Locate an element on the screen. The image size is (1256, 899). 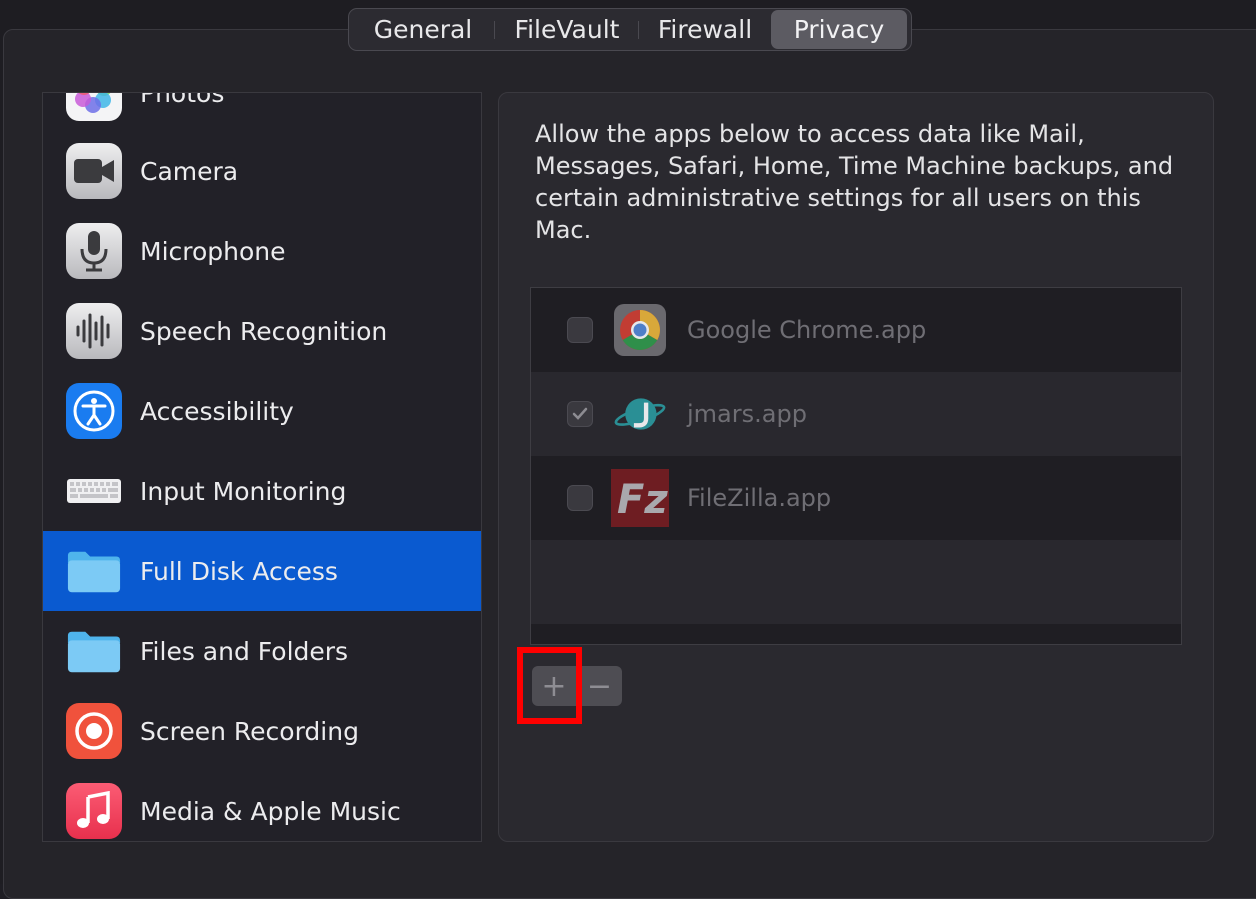
camera-icon is located at coordinates (94, 171).